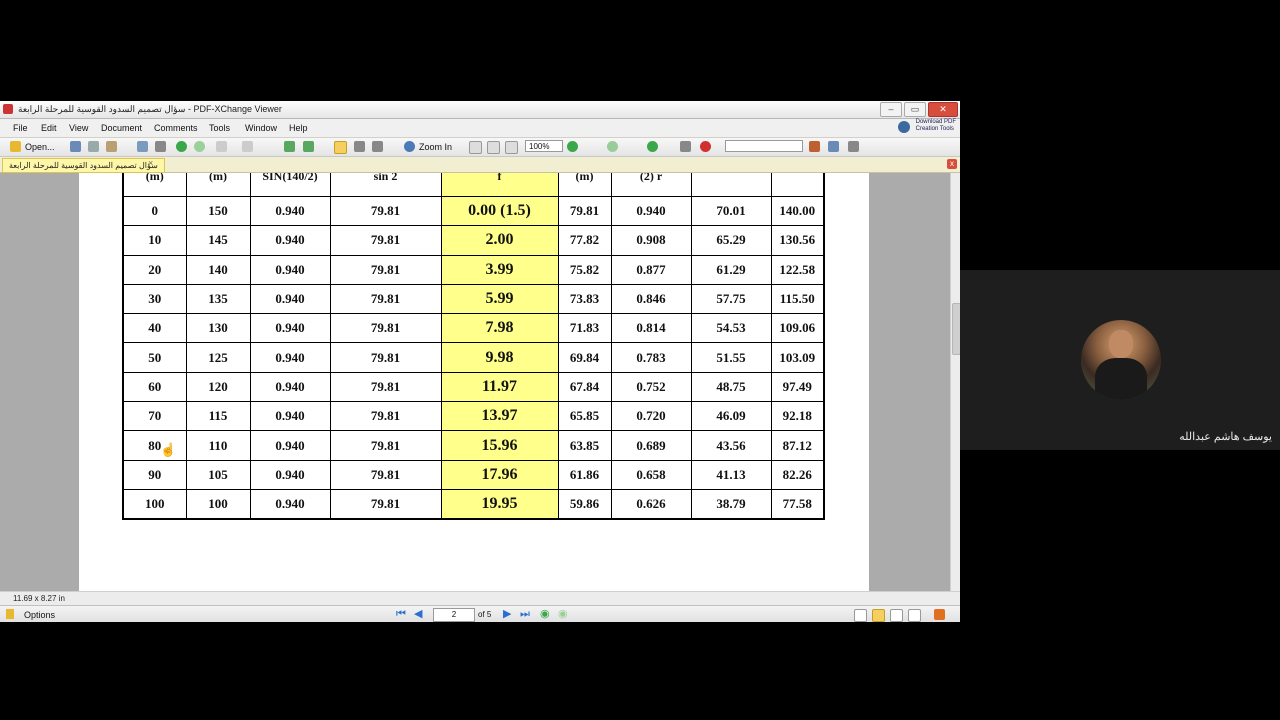 The image size is (1280, 720). Describe the element at coordinates (218, 504) in the screenshot. I see `table-cell: 100` at that location.